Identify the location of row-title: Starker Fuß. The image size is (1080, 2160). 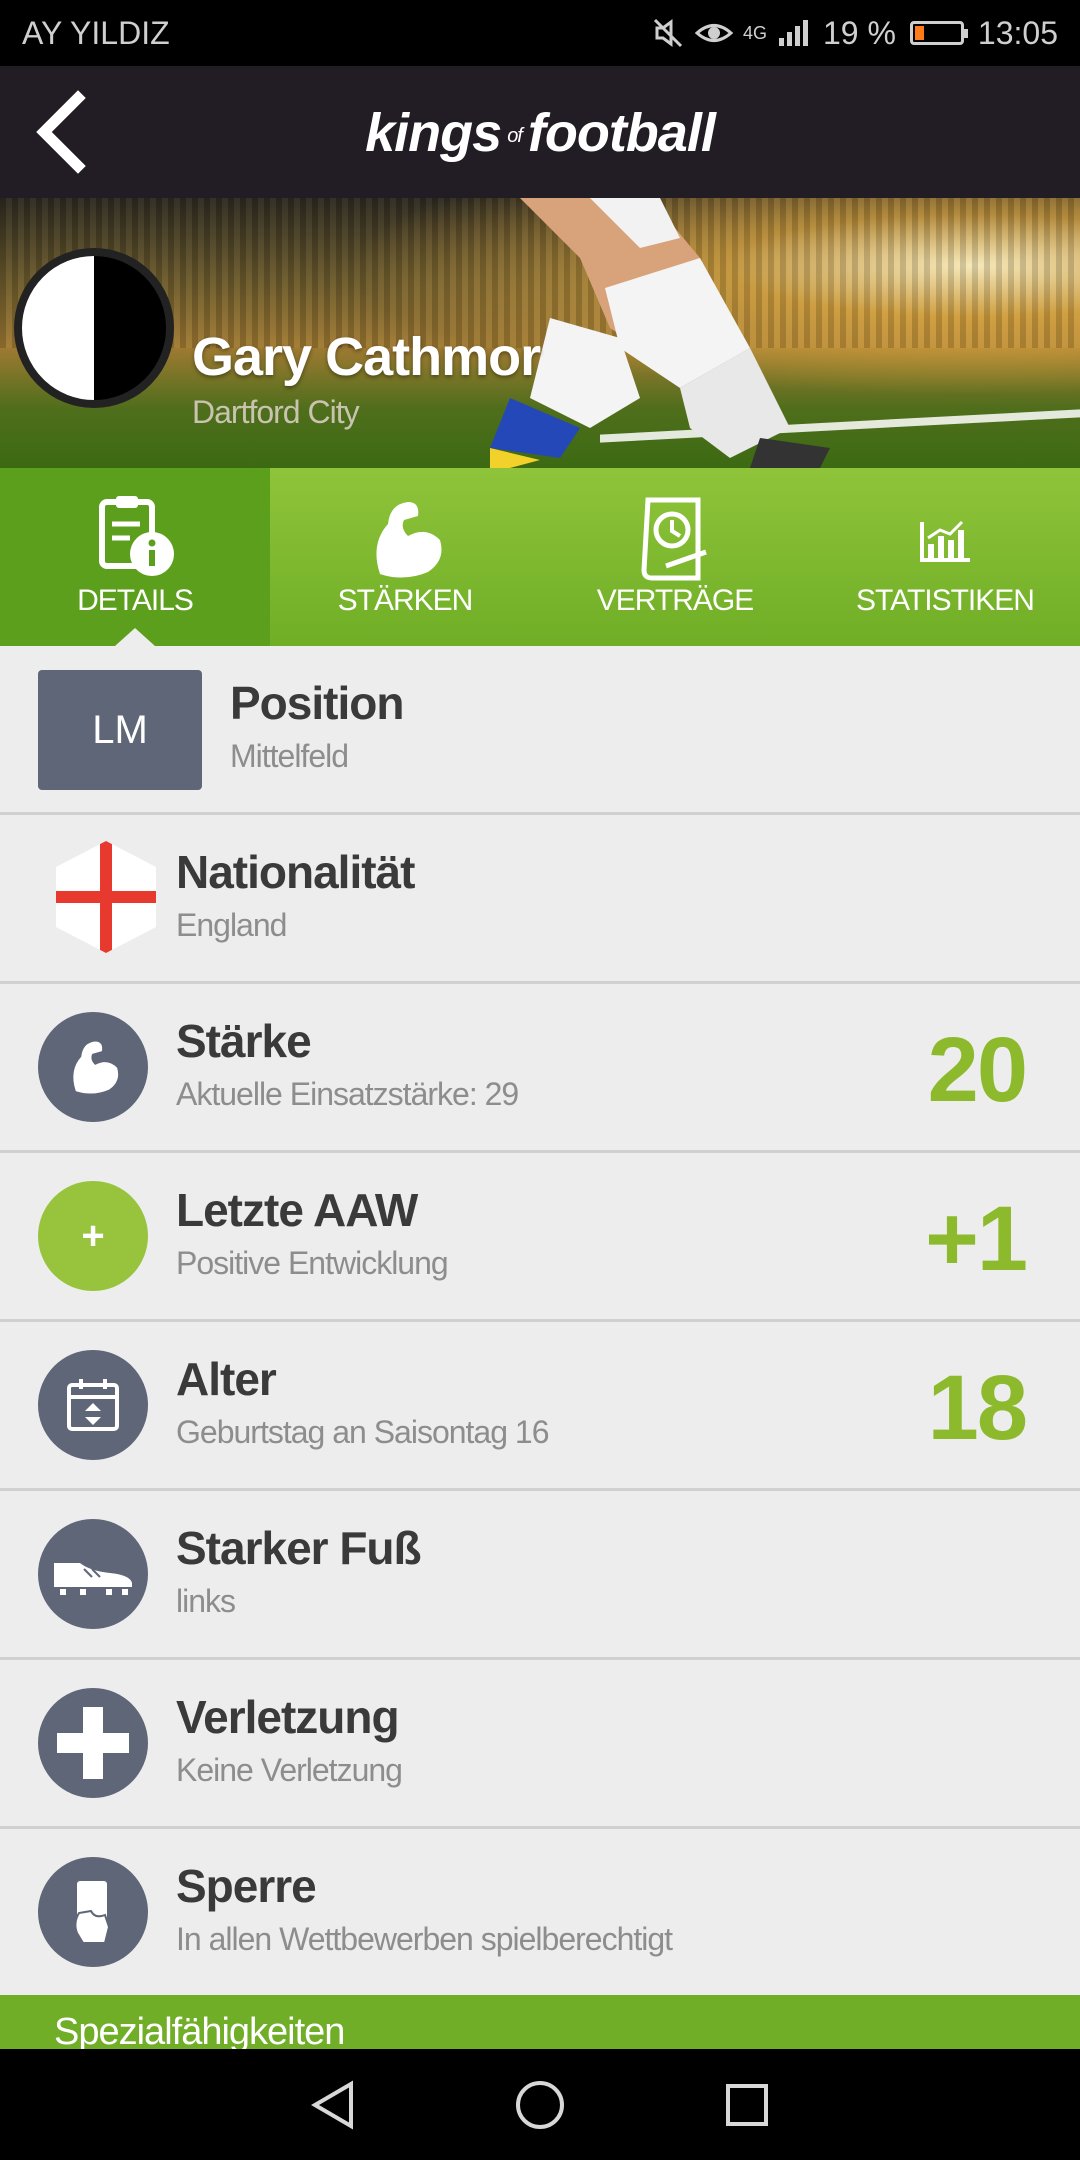
(299, 1548).